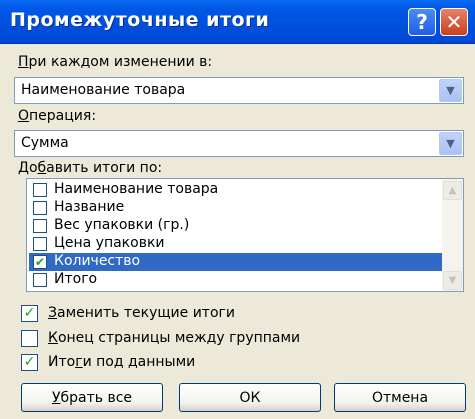  Describe the element at coordinates (45, 143) in the screenshot. I see `operation-value: Сумма` at that location.